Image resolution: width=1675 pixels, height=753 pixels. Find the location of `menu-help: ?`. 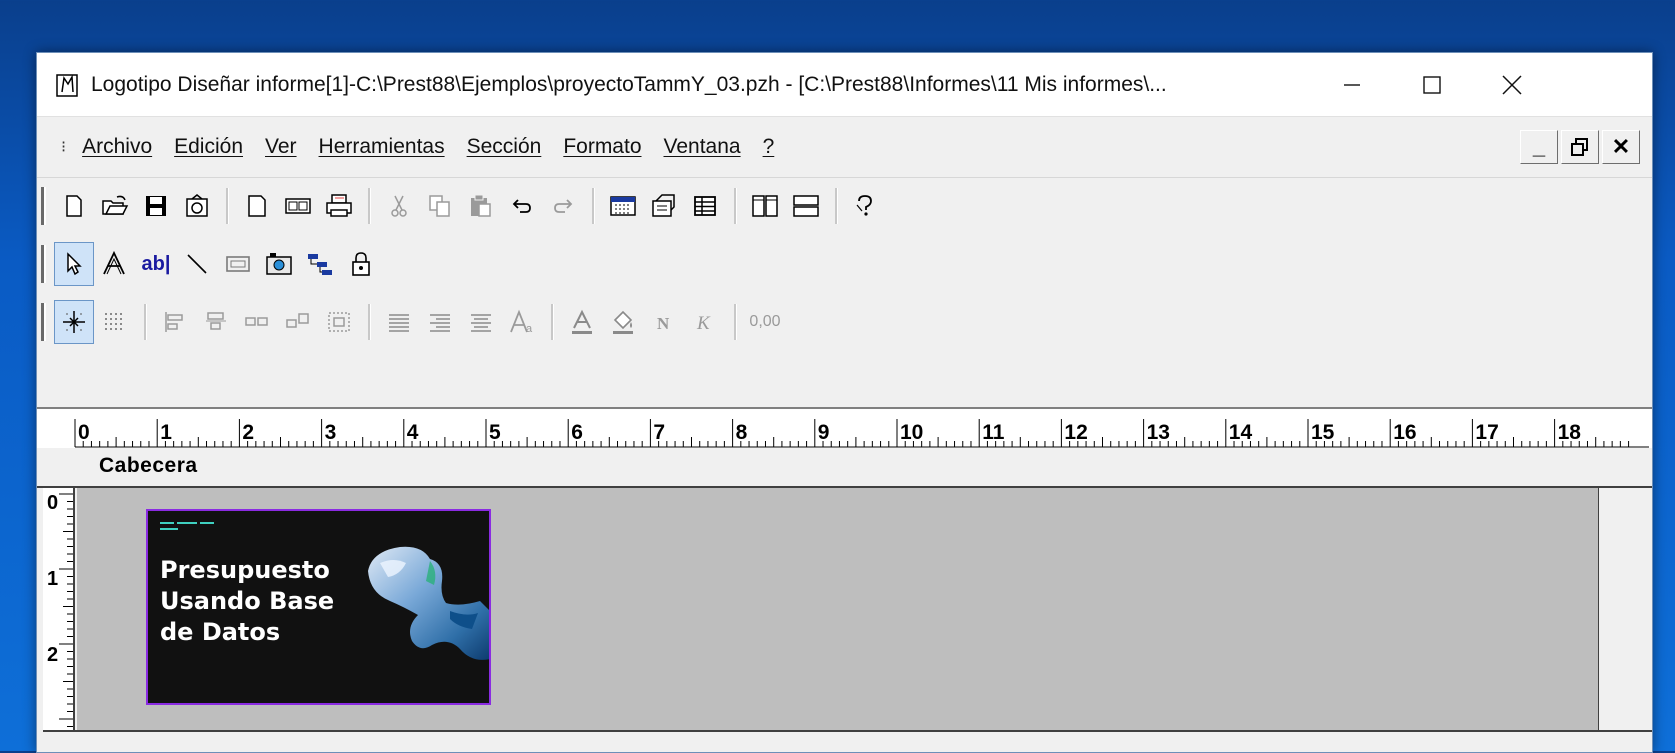

menu-help: ? is located at coordinates (769, 147).